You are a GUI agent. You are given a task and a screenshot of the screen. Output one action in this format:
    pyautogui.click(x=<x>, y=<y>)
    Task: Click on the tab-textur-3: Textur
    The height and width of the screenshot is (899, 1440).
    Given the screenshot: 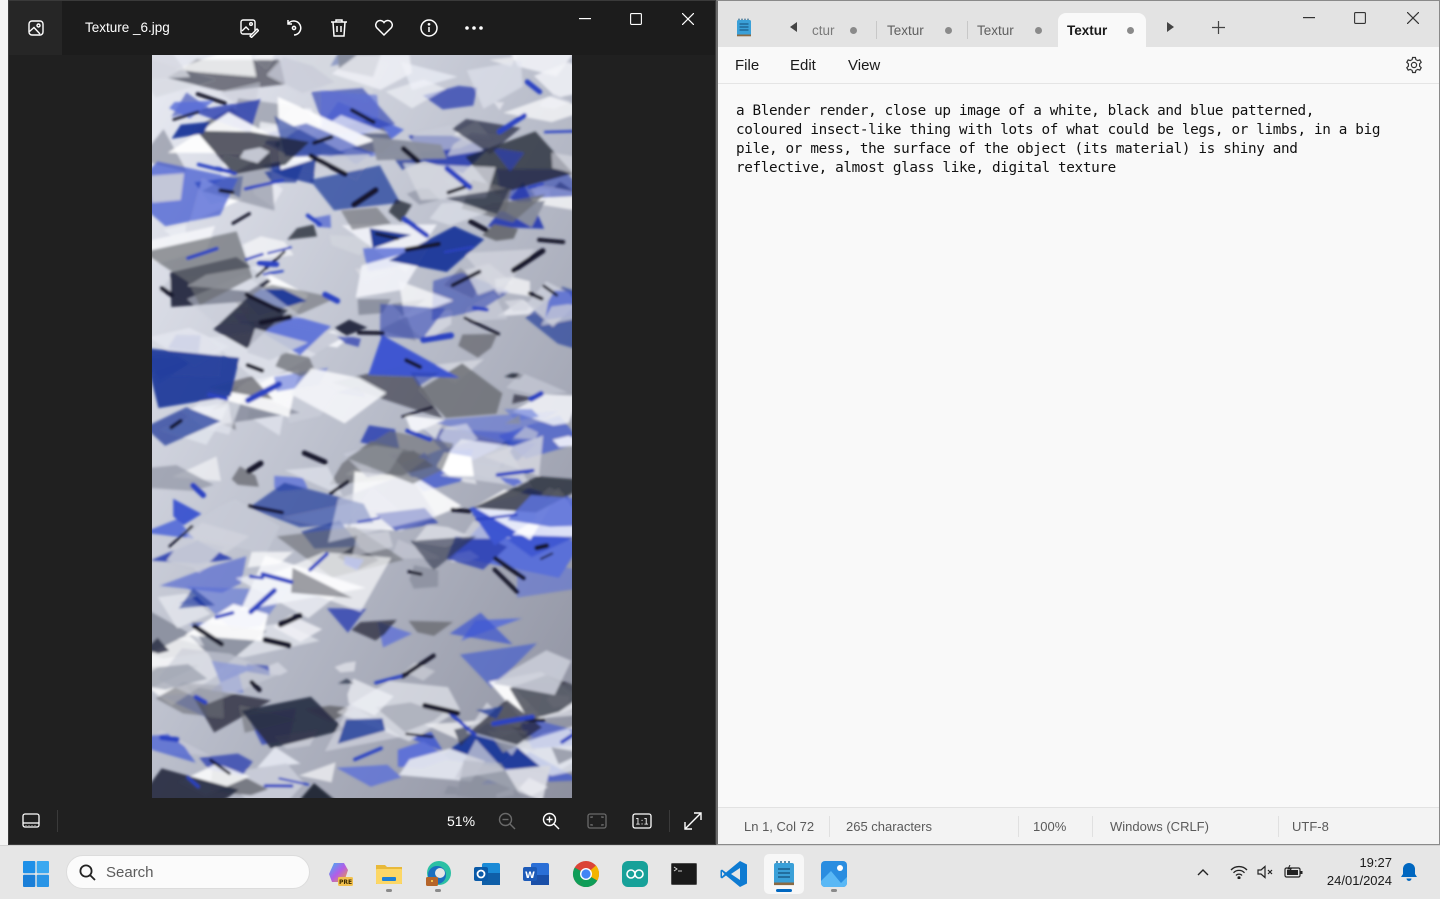 What is the action you would take?
    pyautogui.click(x=1018, y=30)
    